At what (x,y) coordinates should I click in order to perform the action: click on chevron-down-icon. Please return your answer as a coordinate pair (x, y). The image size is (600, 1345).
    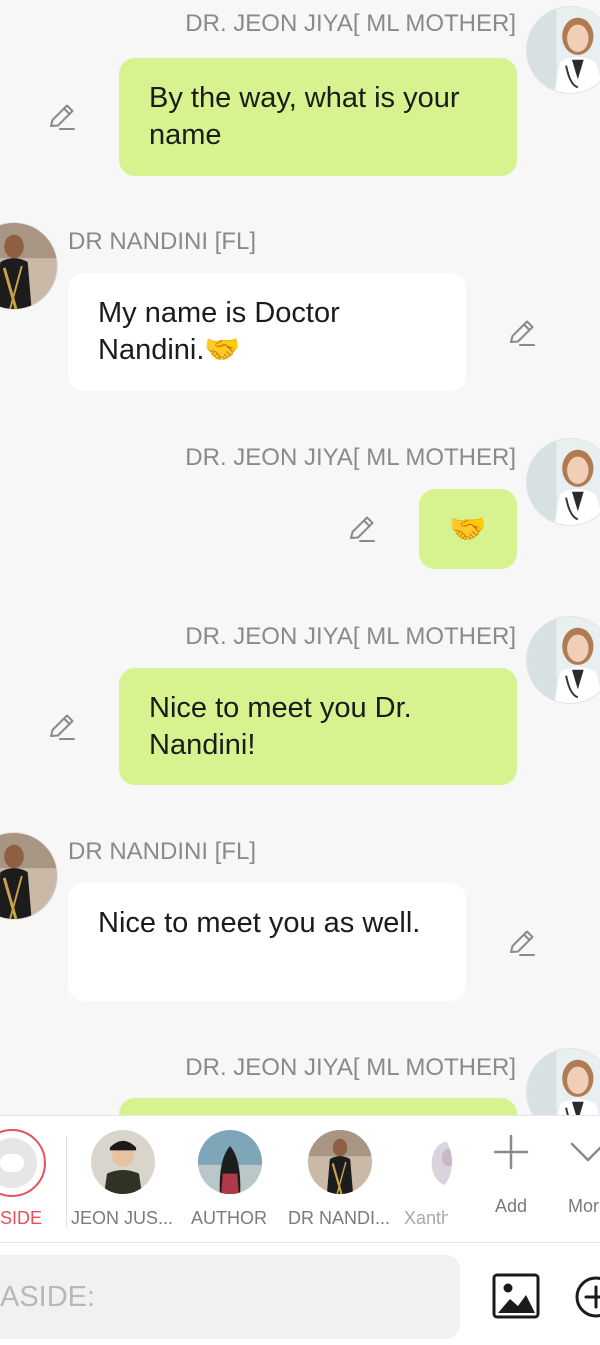
    Looking at the image, I should click on (585, 1152).